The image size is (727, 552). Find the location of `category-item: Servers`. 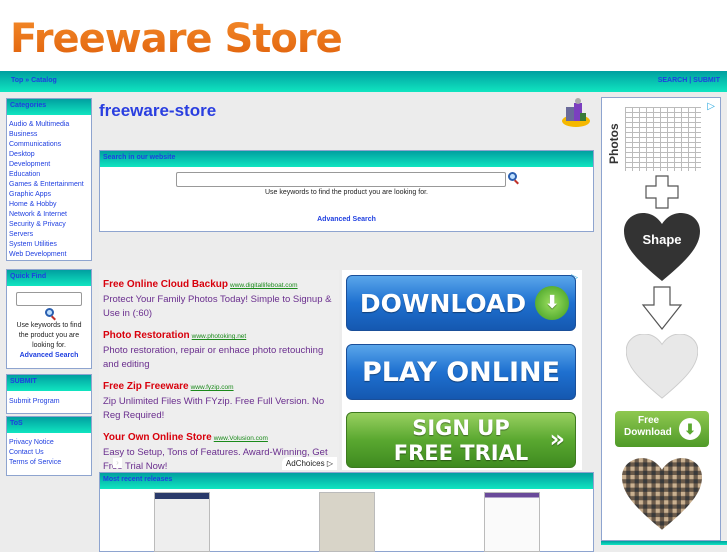

category-item: Servers is located at coordinates (50, 235).